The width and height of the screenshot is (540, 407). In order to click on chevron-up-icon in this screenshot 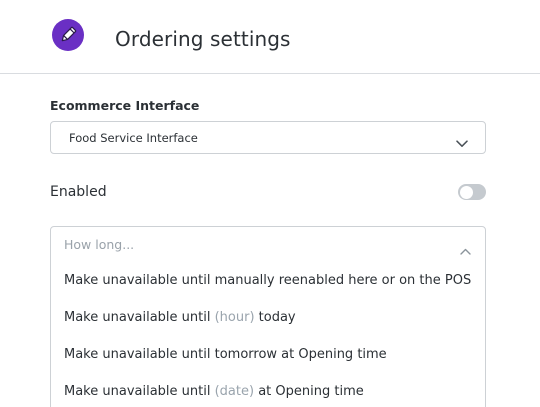, I will do `click(465, 249)`.